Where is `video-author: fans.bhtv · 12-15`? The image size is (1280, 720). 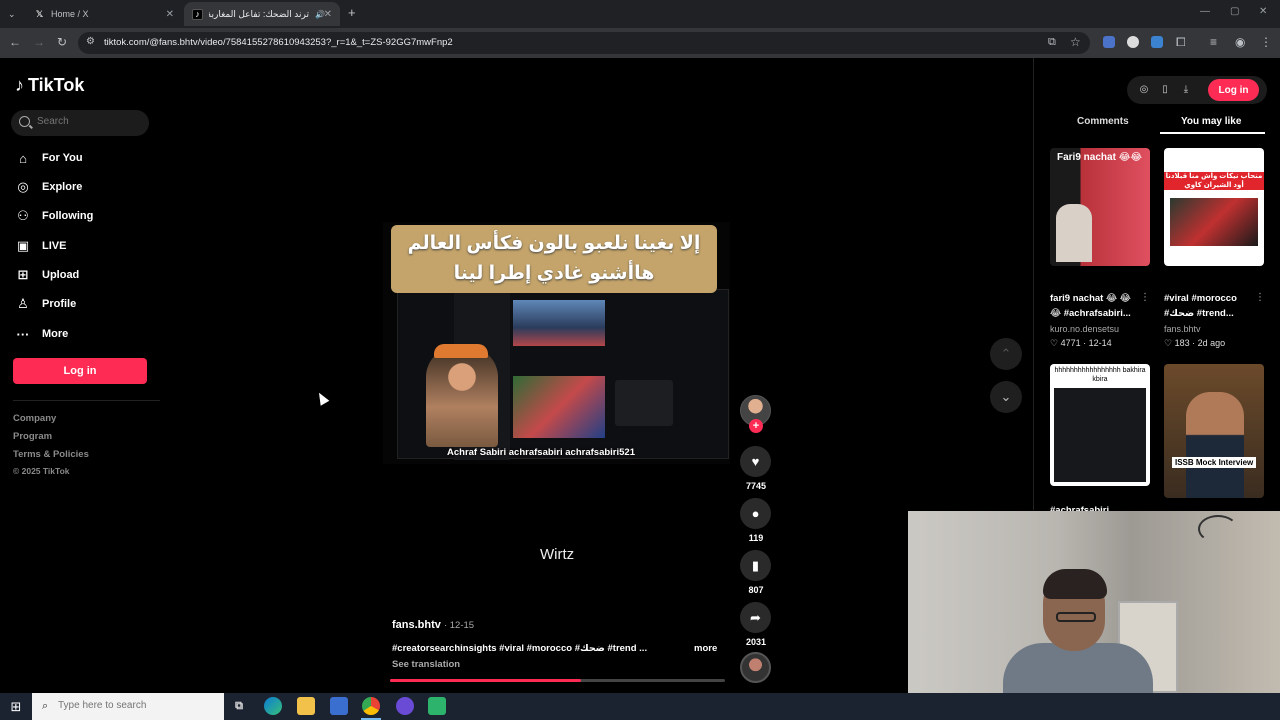 video-author: fans.bhtv · 12-15 is located at coordinates (433, 625).